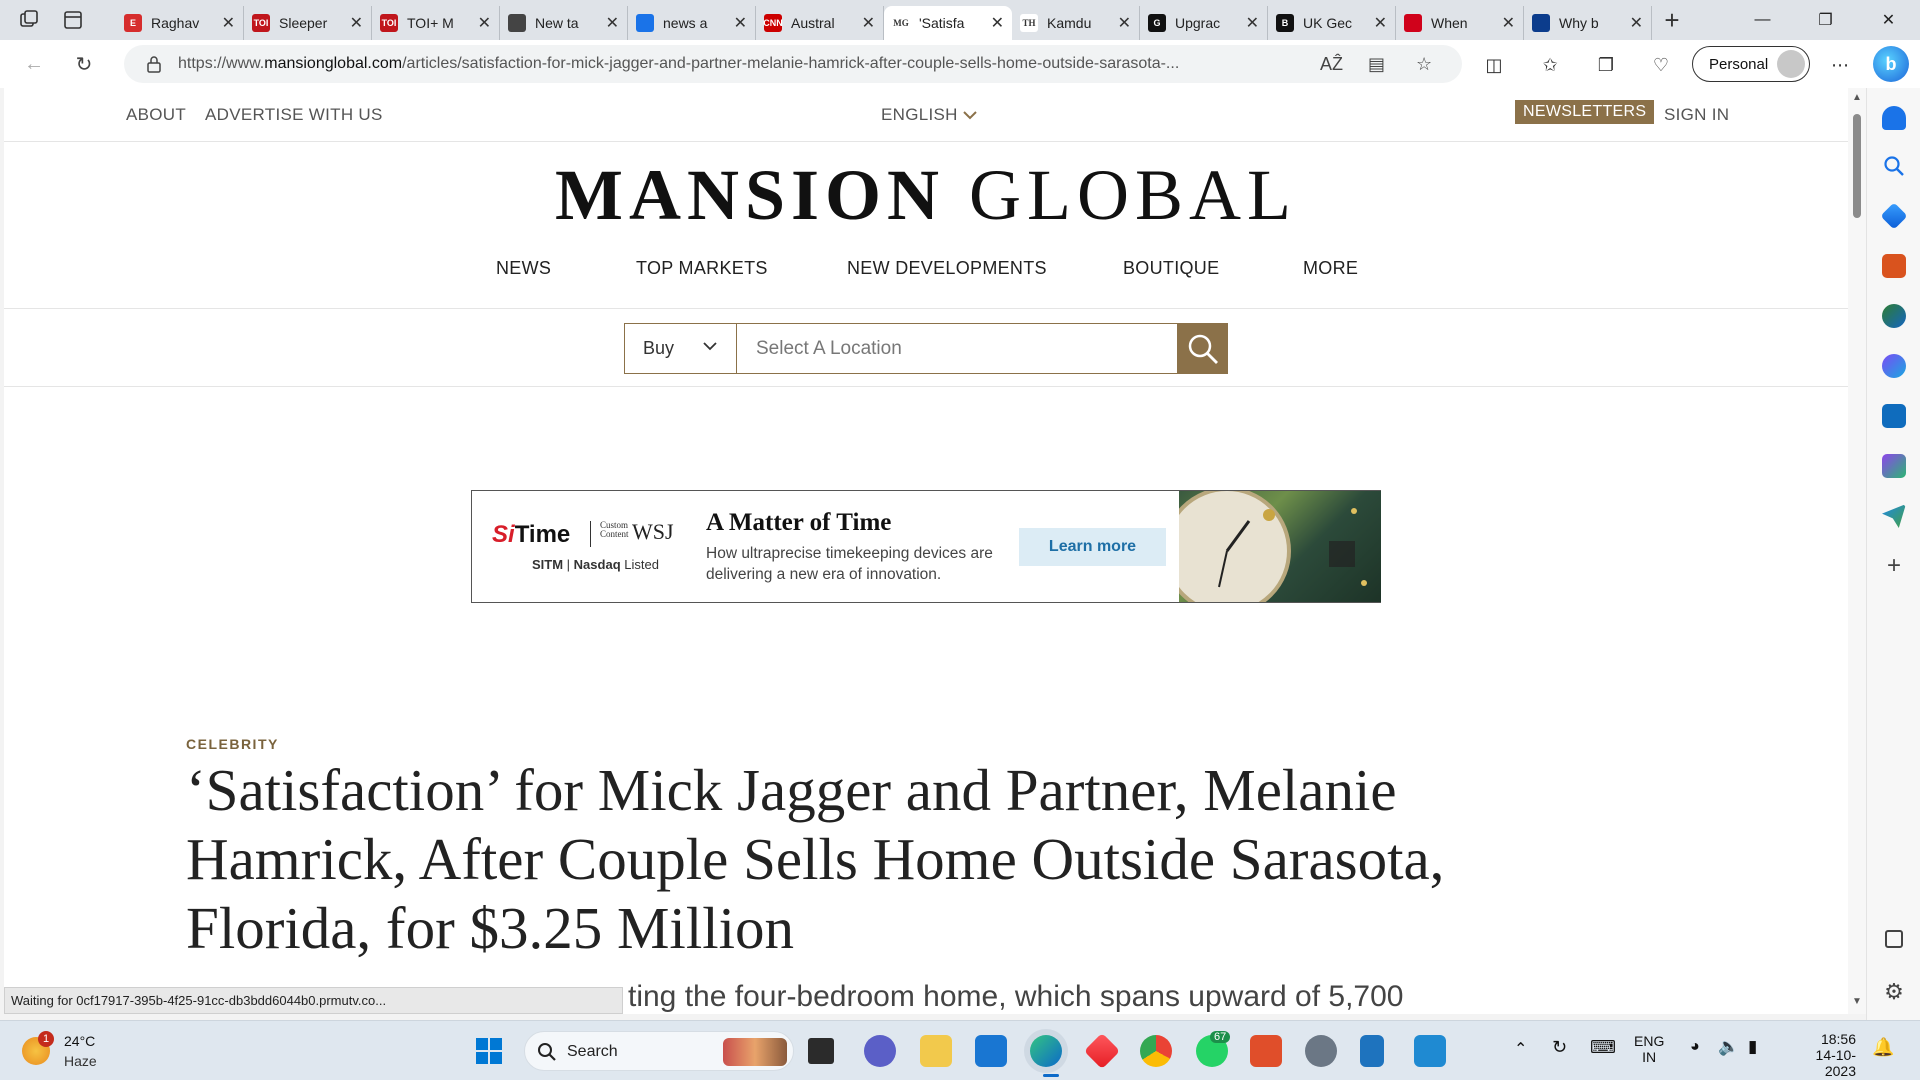 Image resolution: width=1920 pixels, height=1080 pixels. Describe the element at coordinates (523, 268) in the screenshot. I see `nav-news: NEWS` at that location.